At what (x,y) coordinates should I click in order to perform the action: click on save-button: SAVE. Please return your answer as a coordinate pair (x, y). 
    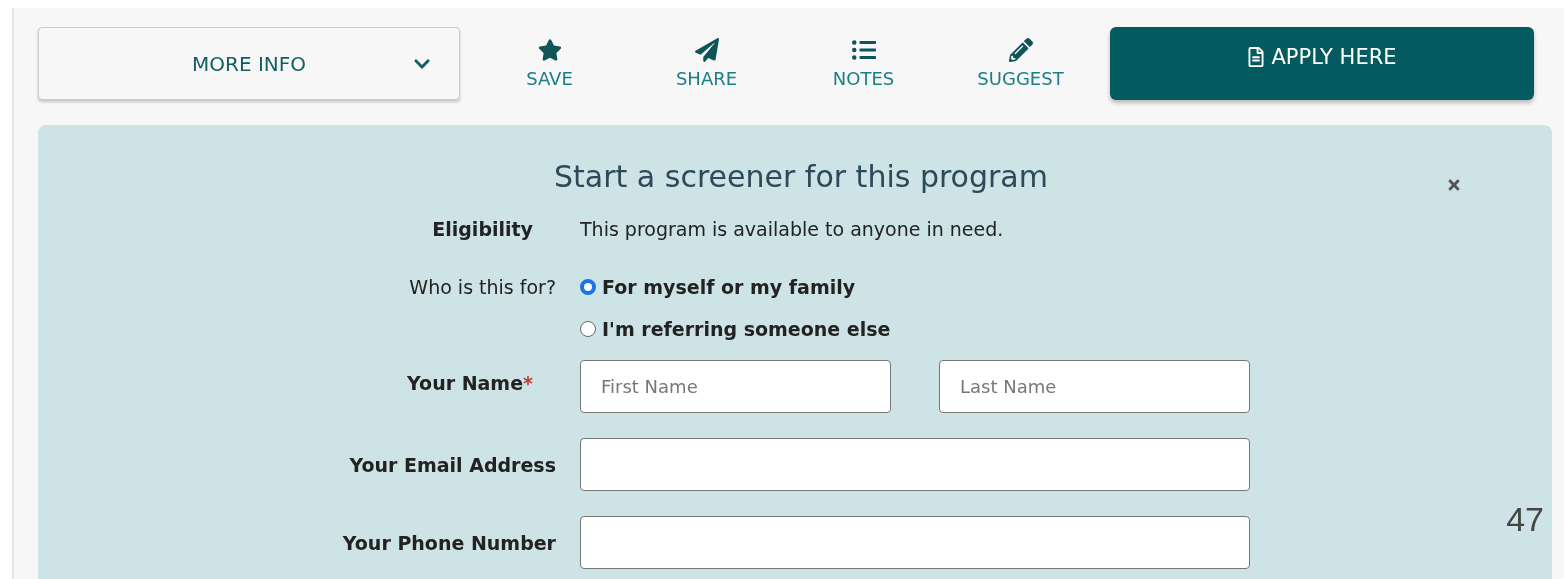
    Looking at the image, I should click on (549, 63).